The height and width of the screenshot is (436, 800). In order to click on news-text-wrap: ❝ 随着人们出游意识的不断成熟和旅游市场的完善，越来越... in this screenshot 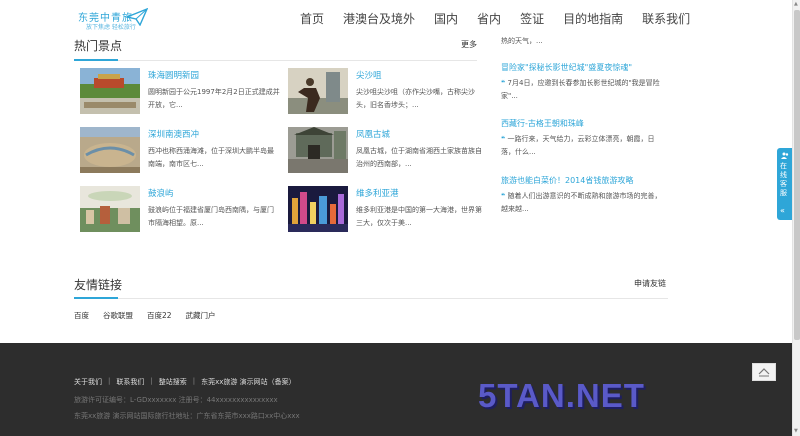, I will do `click(583, 203)`.